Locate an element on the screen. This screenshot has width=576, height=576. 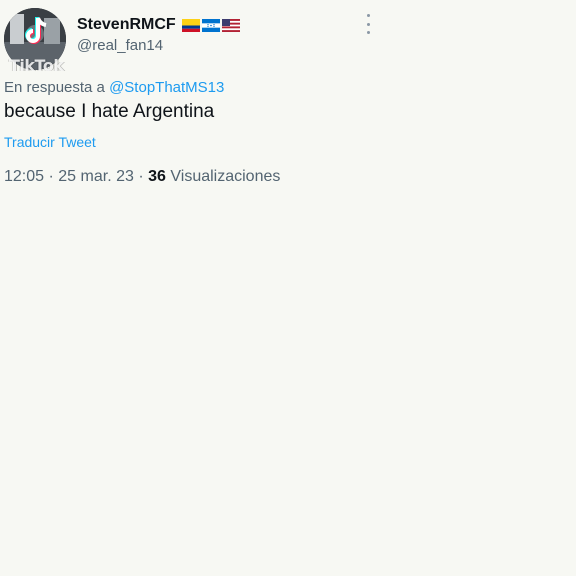
reply-mention-link: @StopThatMS13 is located at coordinates (166, 87).